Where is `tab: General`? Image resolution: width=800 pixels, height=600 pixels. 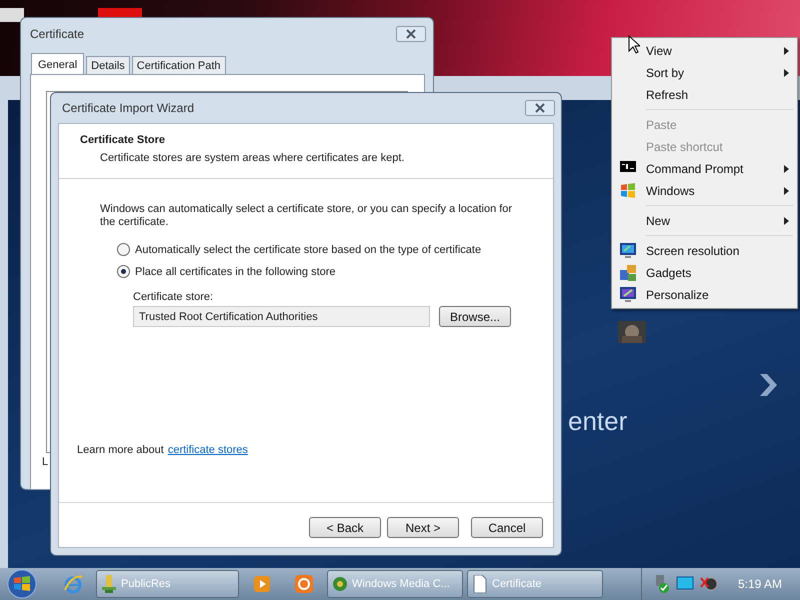 tab: General is located at coordinates (57, 64).